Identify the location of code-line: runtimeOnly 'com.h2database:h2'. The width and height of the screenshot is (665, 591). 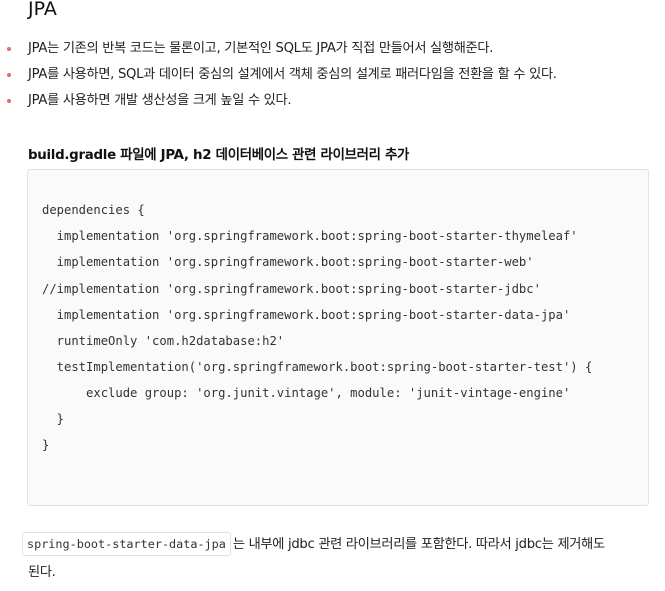
(163, 341).